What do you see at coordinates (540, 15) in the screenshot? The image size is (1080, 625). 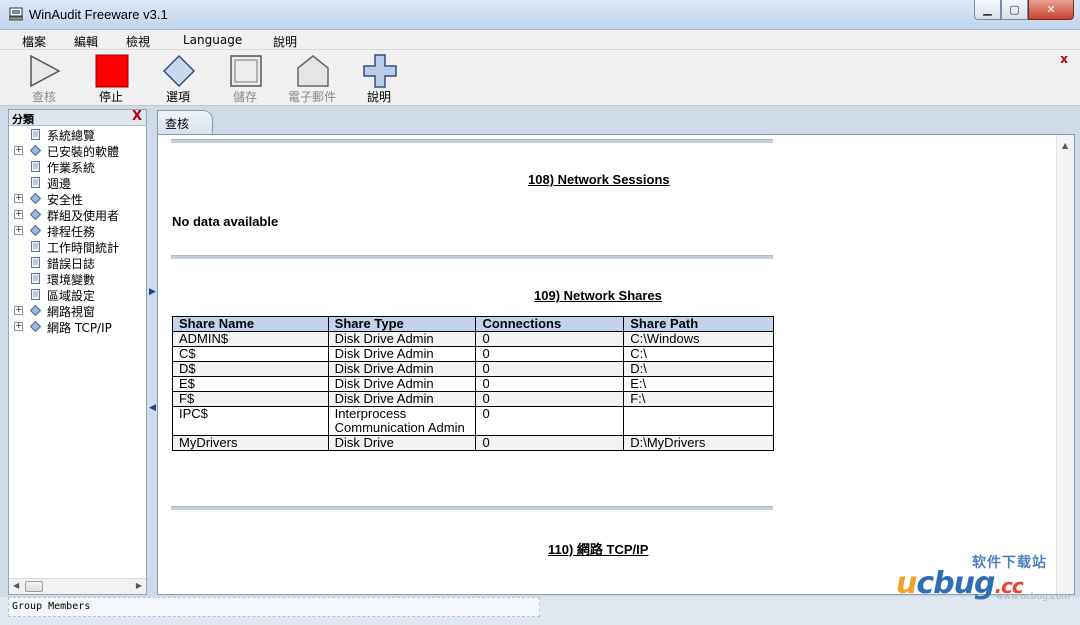 I see `title-bar: WinAudit Freeware v3.1 ▁ ▢ ✕` at bounding box center [540, 15].